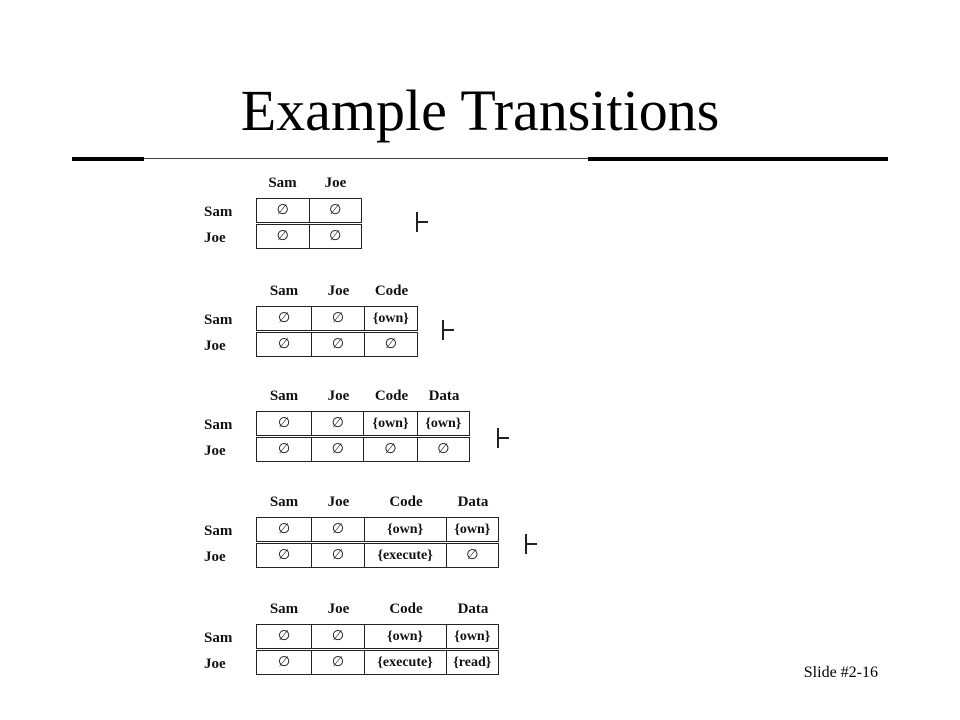 This screenshot has height=720, width=960. I want to click on access-matrix-3: Sam Joe Code Data Sam Joe ∅ ∅ {own} {own} ∅ ∅ ∅ ∅, so click(339, 427).